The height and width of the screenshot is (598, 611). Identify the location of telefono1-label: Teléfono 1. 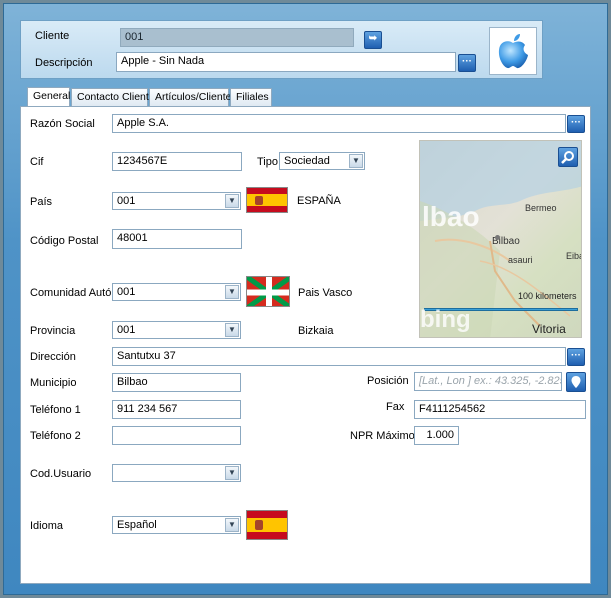
(55, 410).